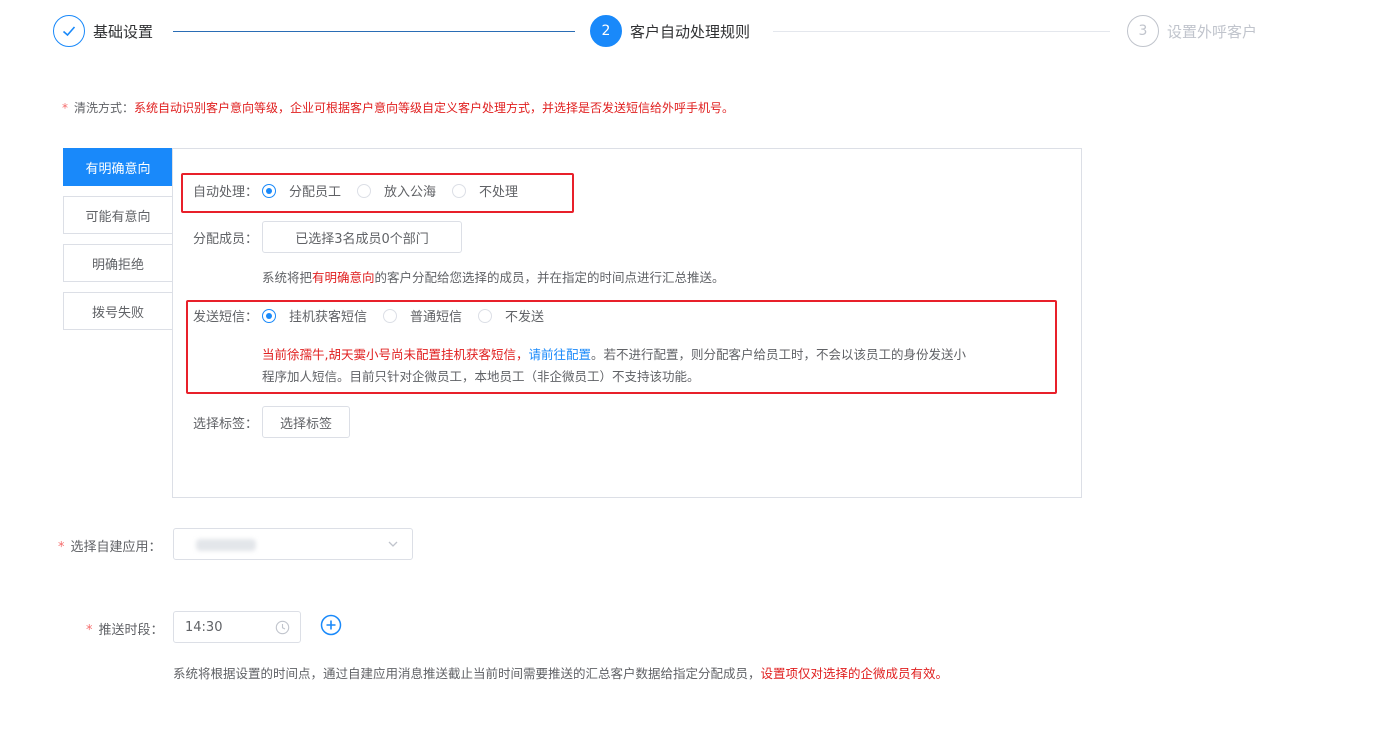 Image resolution: width=1386 pixels, height=736 pixels. I want to click on radio-public-pool: 放入公海, so click(396, 190).